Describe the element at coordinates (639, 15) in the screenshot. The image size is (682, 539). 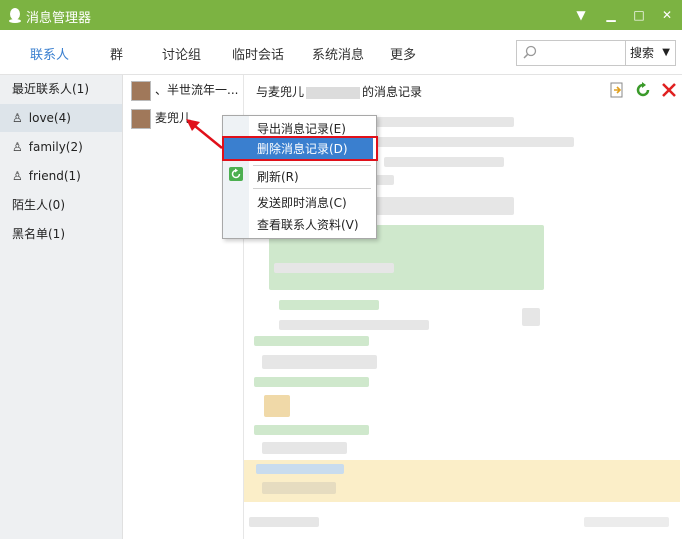
I see `maximize-button: □` at that location.